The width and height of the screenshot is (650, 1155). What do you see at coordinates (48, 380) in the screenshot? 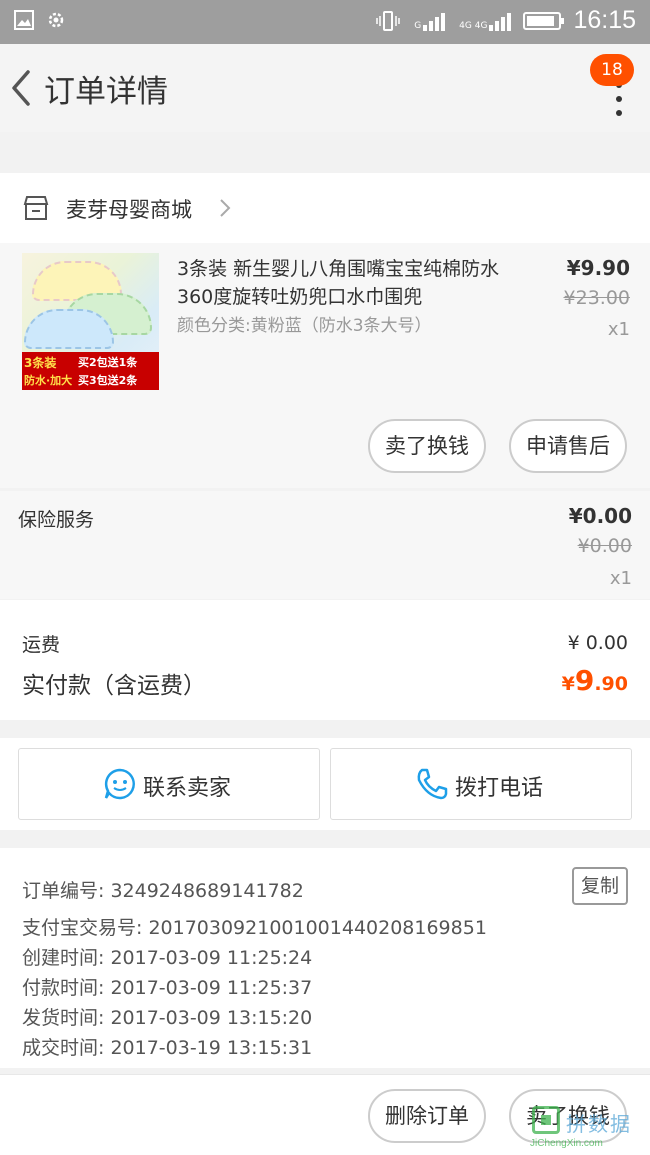
I see `promo-text-3: 防水·加大` at bounding box center [48, 380].